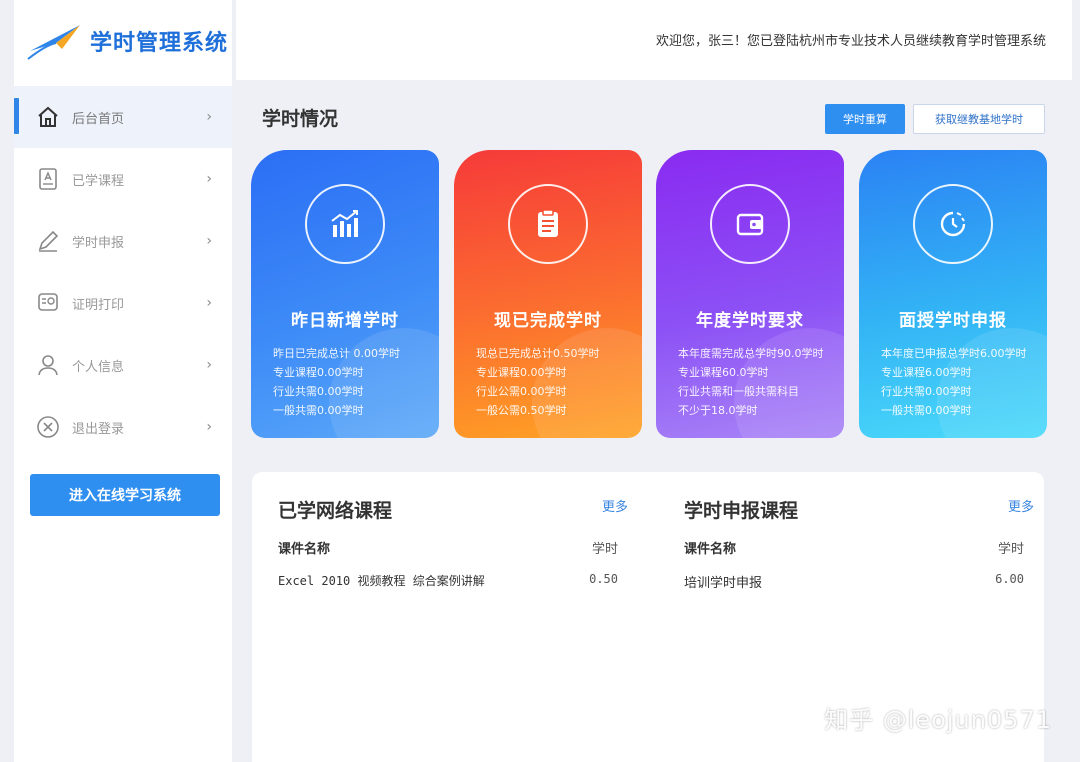 The height and width of the screenshot is (762, 1080). What do you see at coordinates (98, 181) in the screenshot?
I see `sidebar-item-label: 已学课程` at bounding box center [98, 181].